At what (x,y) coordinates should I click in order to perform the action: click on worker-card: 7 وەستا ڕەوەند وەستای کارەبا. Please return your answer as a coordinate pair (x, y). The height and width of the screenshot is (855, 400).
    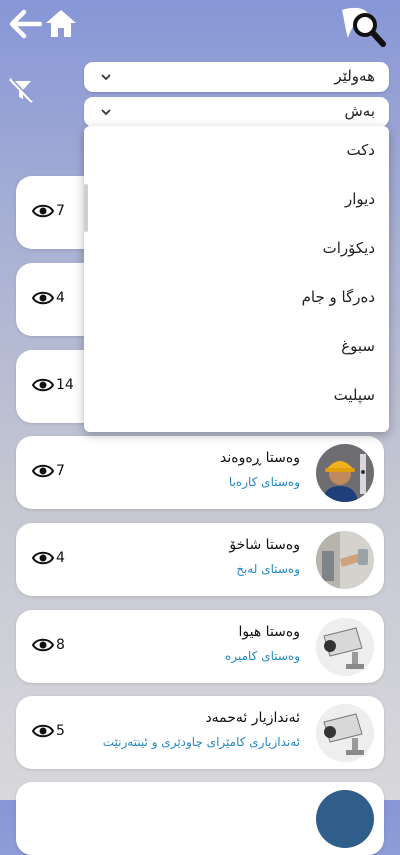
    Looking at the image, I should click on (200, 472).